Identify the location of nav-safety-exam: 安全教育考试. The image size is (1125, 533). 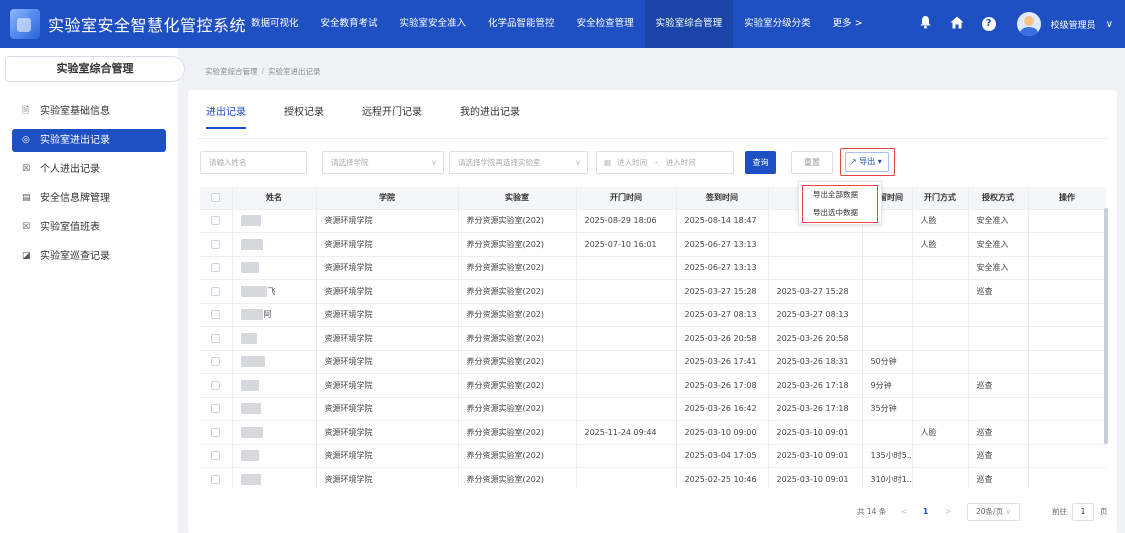
(349, 24).